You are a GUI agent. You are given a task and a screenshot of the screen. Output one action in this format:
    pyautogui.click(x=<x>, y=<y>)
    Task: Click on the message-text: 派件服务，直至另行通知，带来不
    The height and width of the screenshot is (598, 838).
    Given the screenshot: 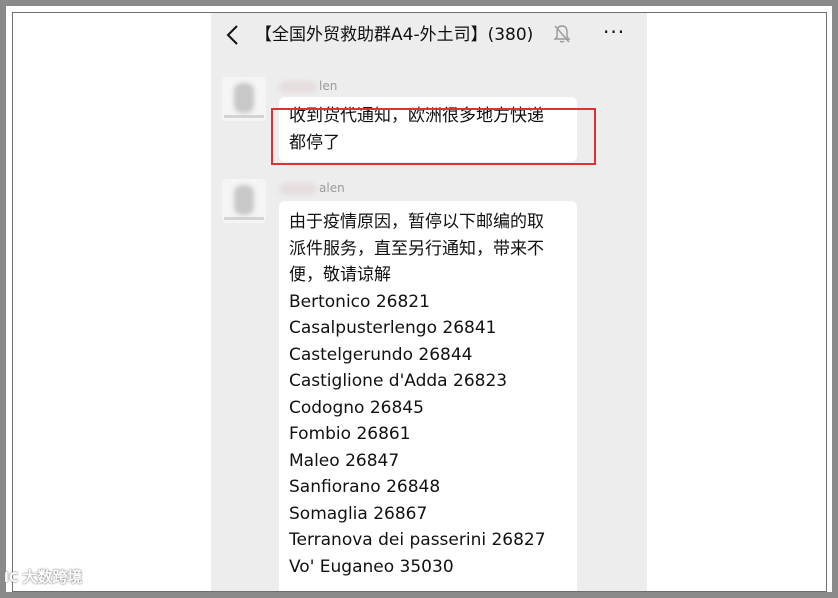 What is the action you would take?
    pyautogui.click(x=416, y=248)
    